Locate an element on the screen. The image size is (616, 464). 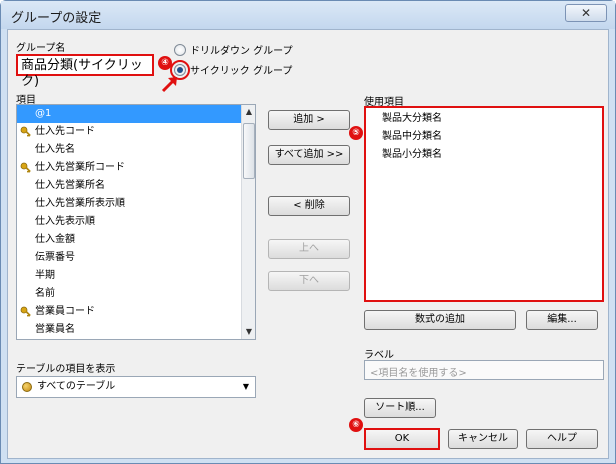
add-formula-button: 数式の追加 is located at coordinates (440, 320).